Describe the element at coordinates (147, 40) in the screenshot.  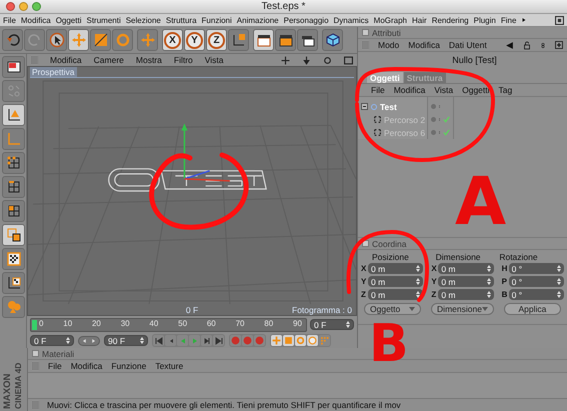
I see `move-mode-button` at that location.